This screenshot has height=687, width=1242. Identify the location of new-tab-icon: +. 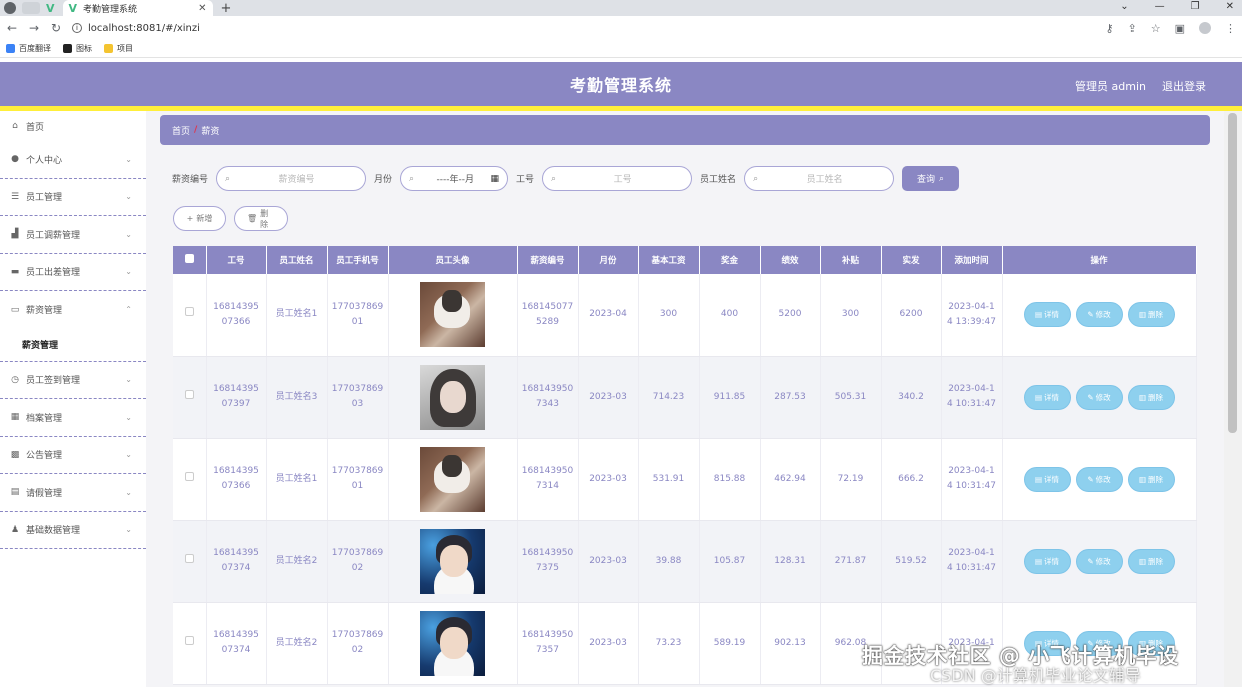
(226, 8).